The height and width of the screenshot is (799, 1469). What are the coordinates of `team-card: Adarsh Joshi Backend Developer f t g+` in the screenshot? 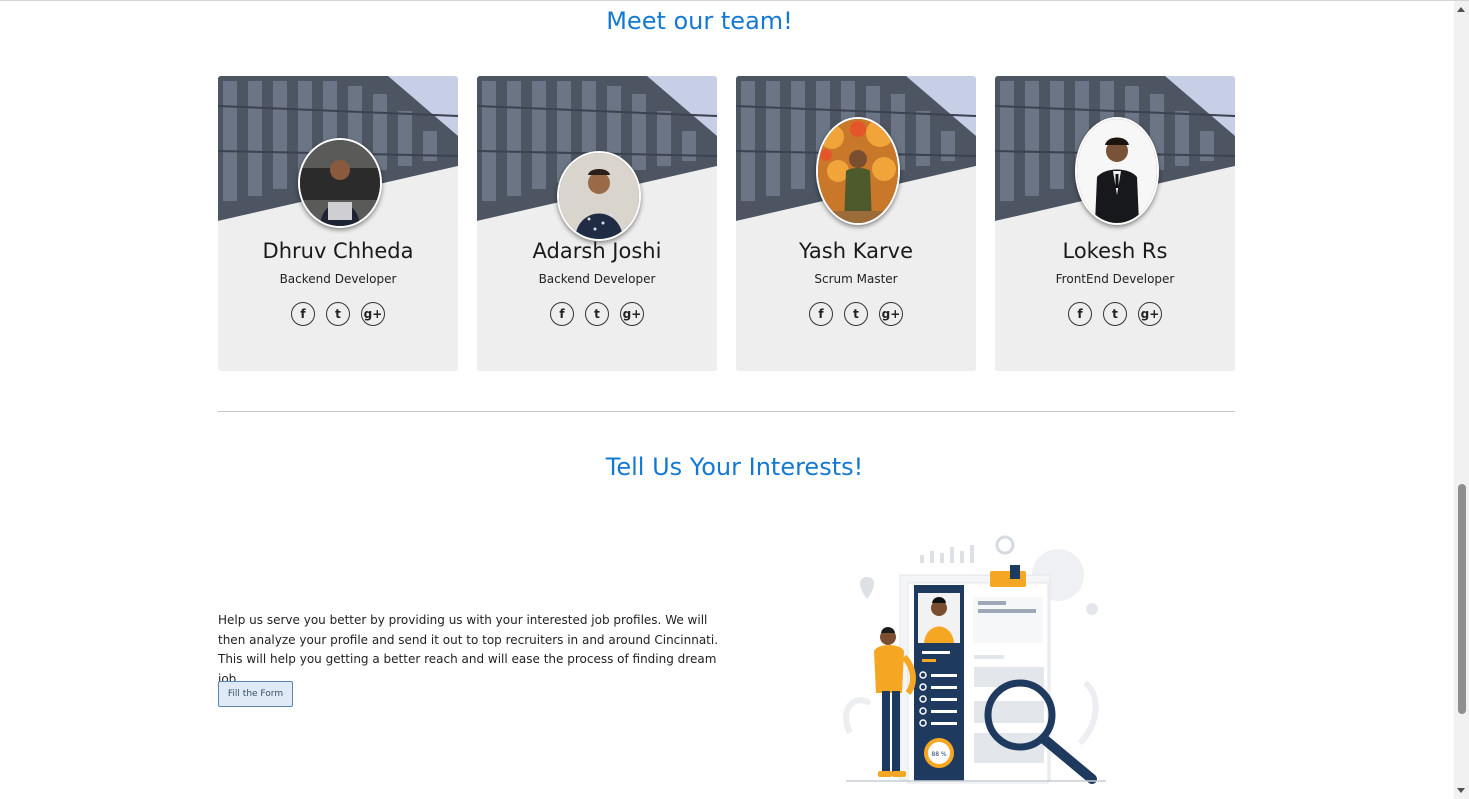 It's located at (597, 223).